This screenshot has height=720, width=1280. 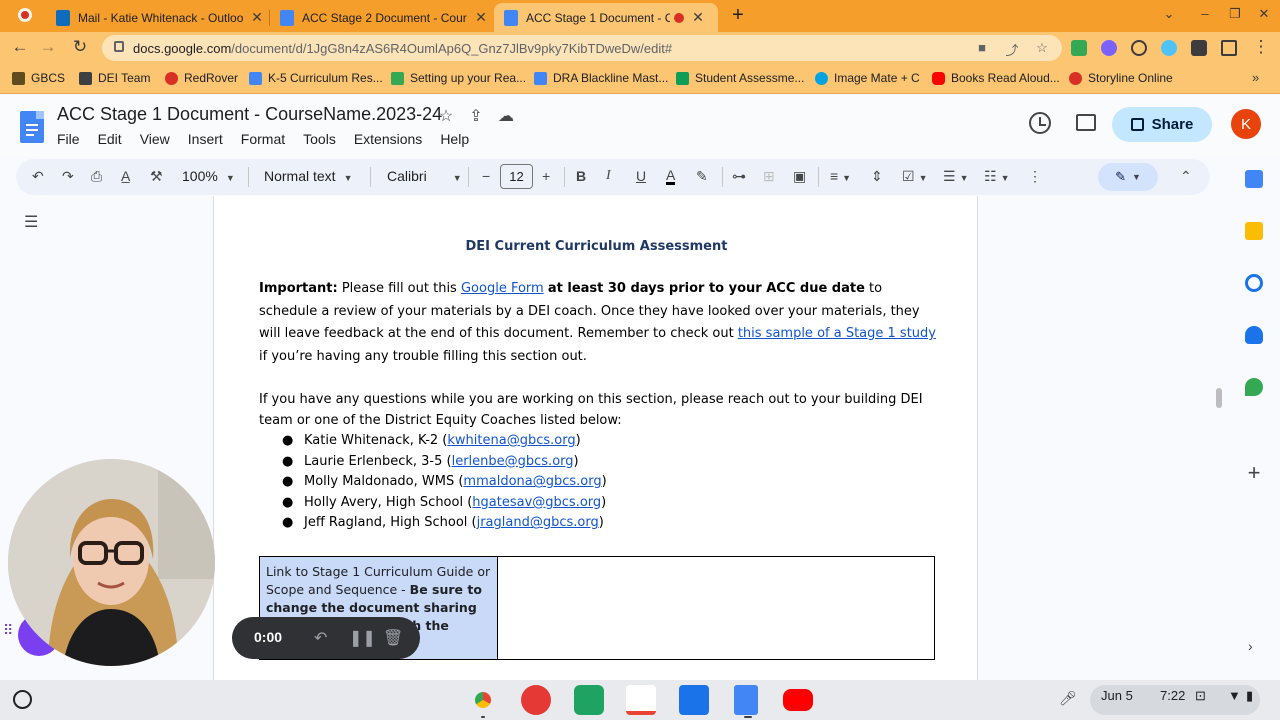 What do you see at coordinates (955, 176) in the screenshot?
I see `bulleted-list-icon: ☰ ▼` at bounding box center [955, 176].